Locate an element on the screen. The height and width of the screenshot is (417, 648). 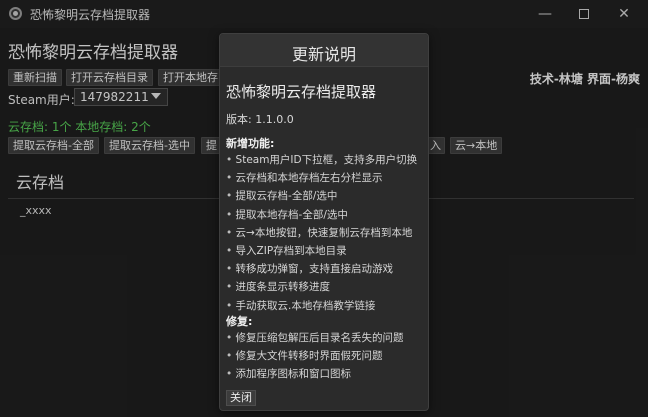
list-item: 导入ZIP存档到本地目录 is located at coordinates (326, 251).